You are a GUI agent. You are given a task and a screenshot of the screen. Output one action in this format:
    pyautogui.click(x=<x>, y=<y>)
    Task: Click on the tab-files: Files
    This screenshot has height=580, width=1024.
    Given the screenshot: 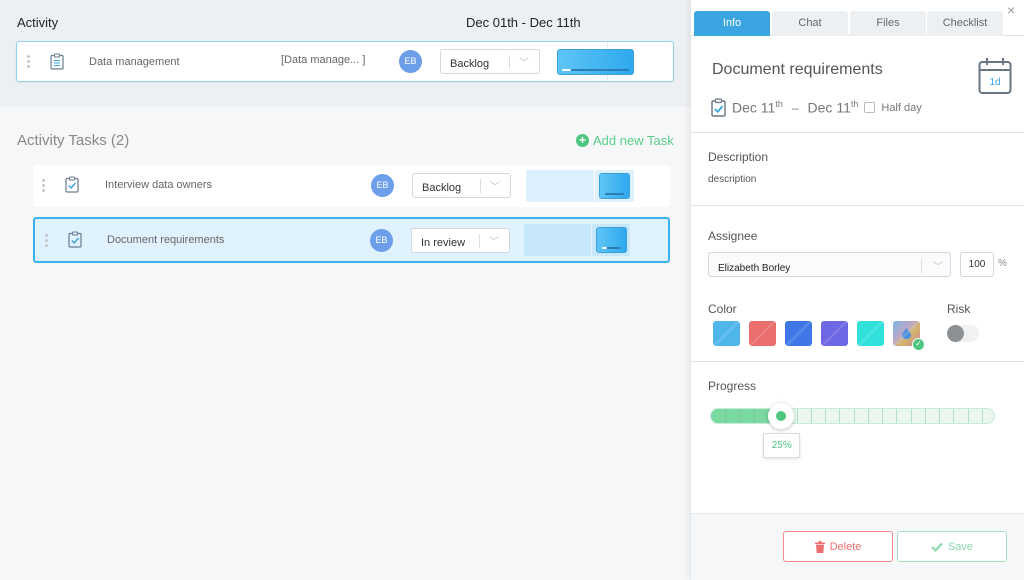 What is the action you would take?
    pyautogui.click(x=888, y=23)
    